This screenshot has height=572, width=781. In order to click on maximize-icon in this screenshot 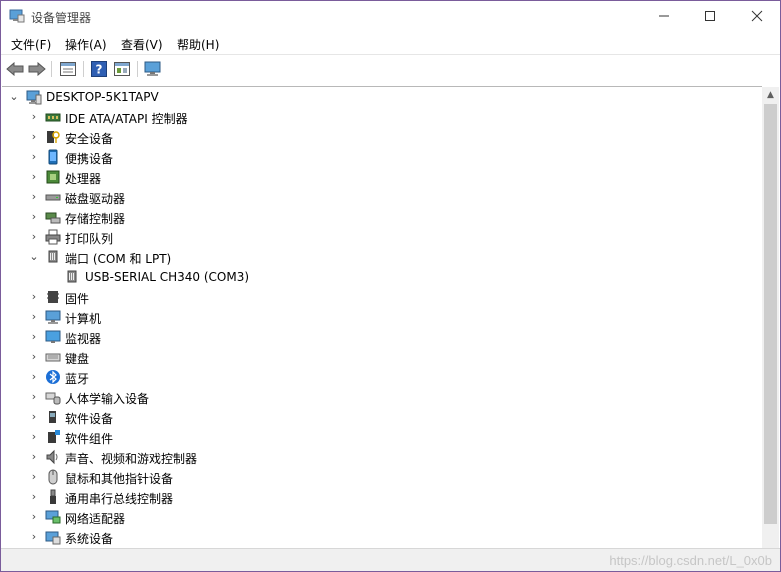, I will do `click(710, 16)`.